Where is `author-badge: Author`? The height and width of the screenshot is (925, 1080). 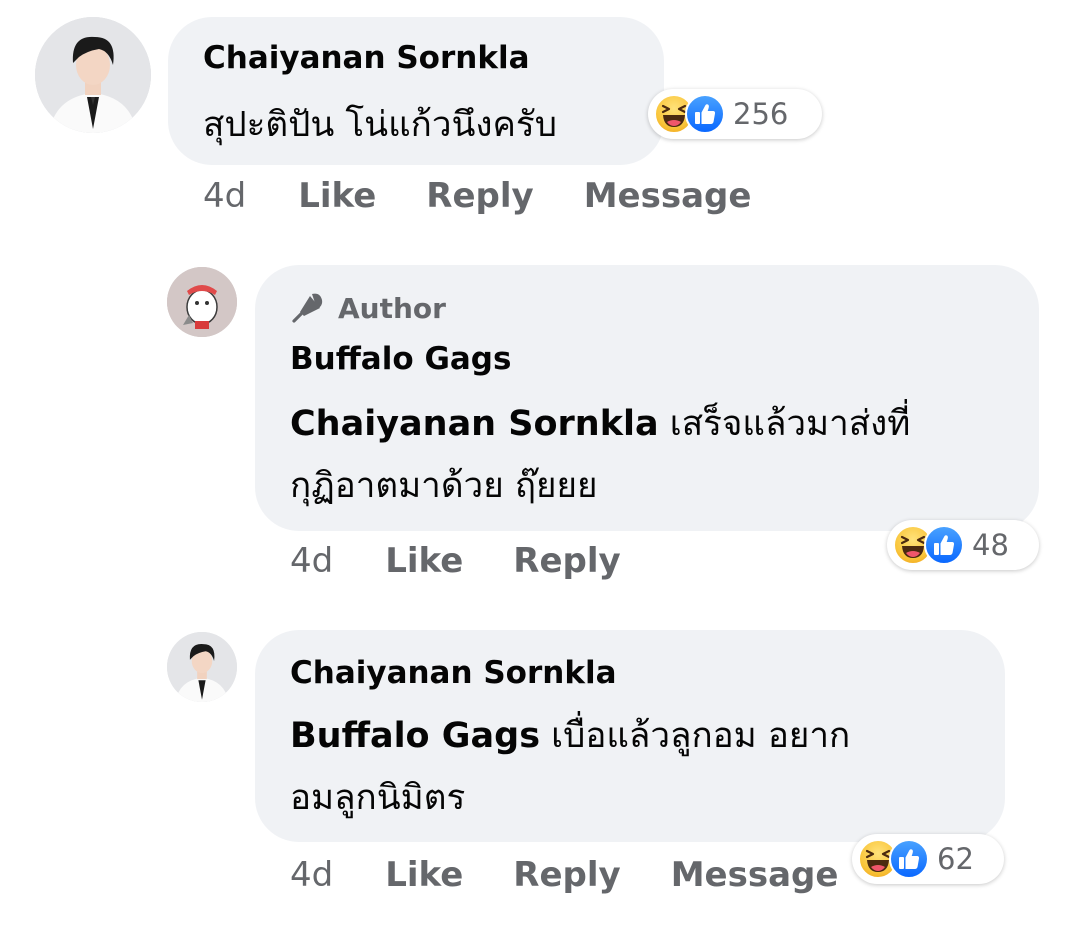
author-badge: Author is located at coordinates (368, 308).